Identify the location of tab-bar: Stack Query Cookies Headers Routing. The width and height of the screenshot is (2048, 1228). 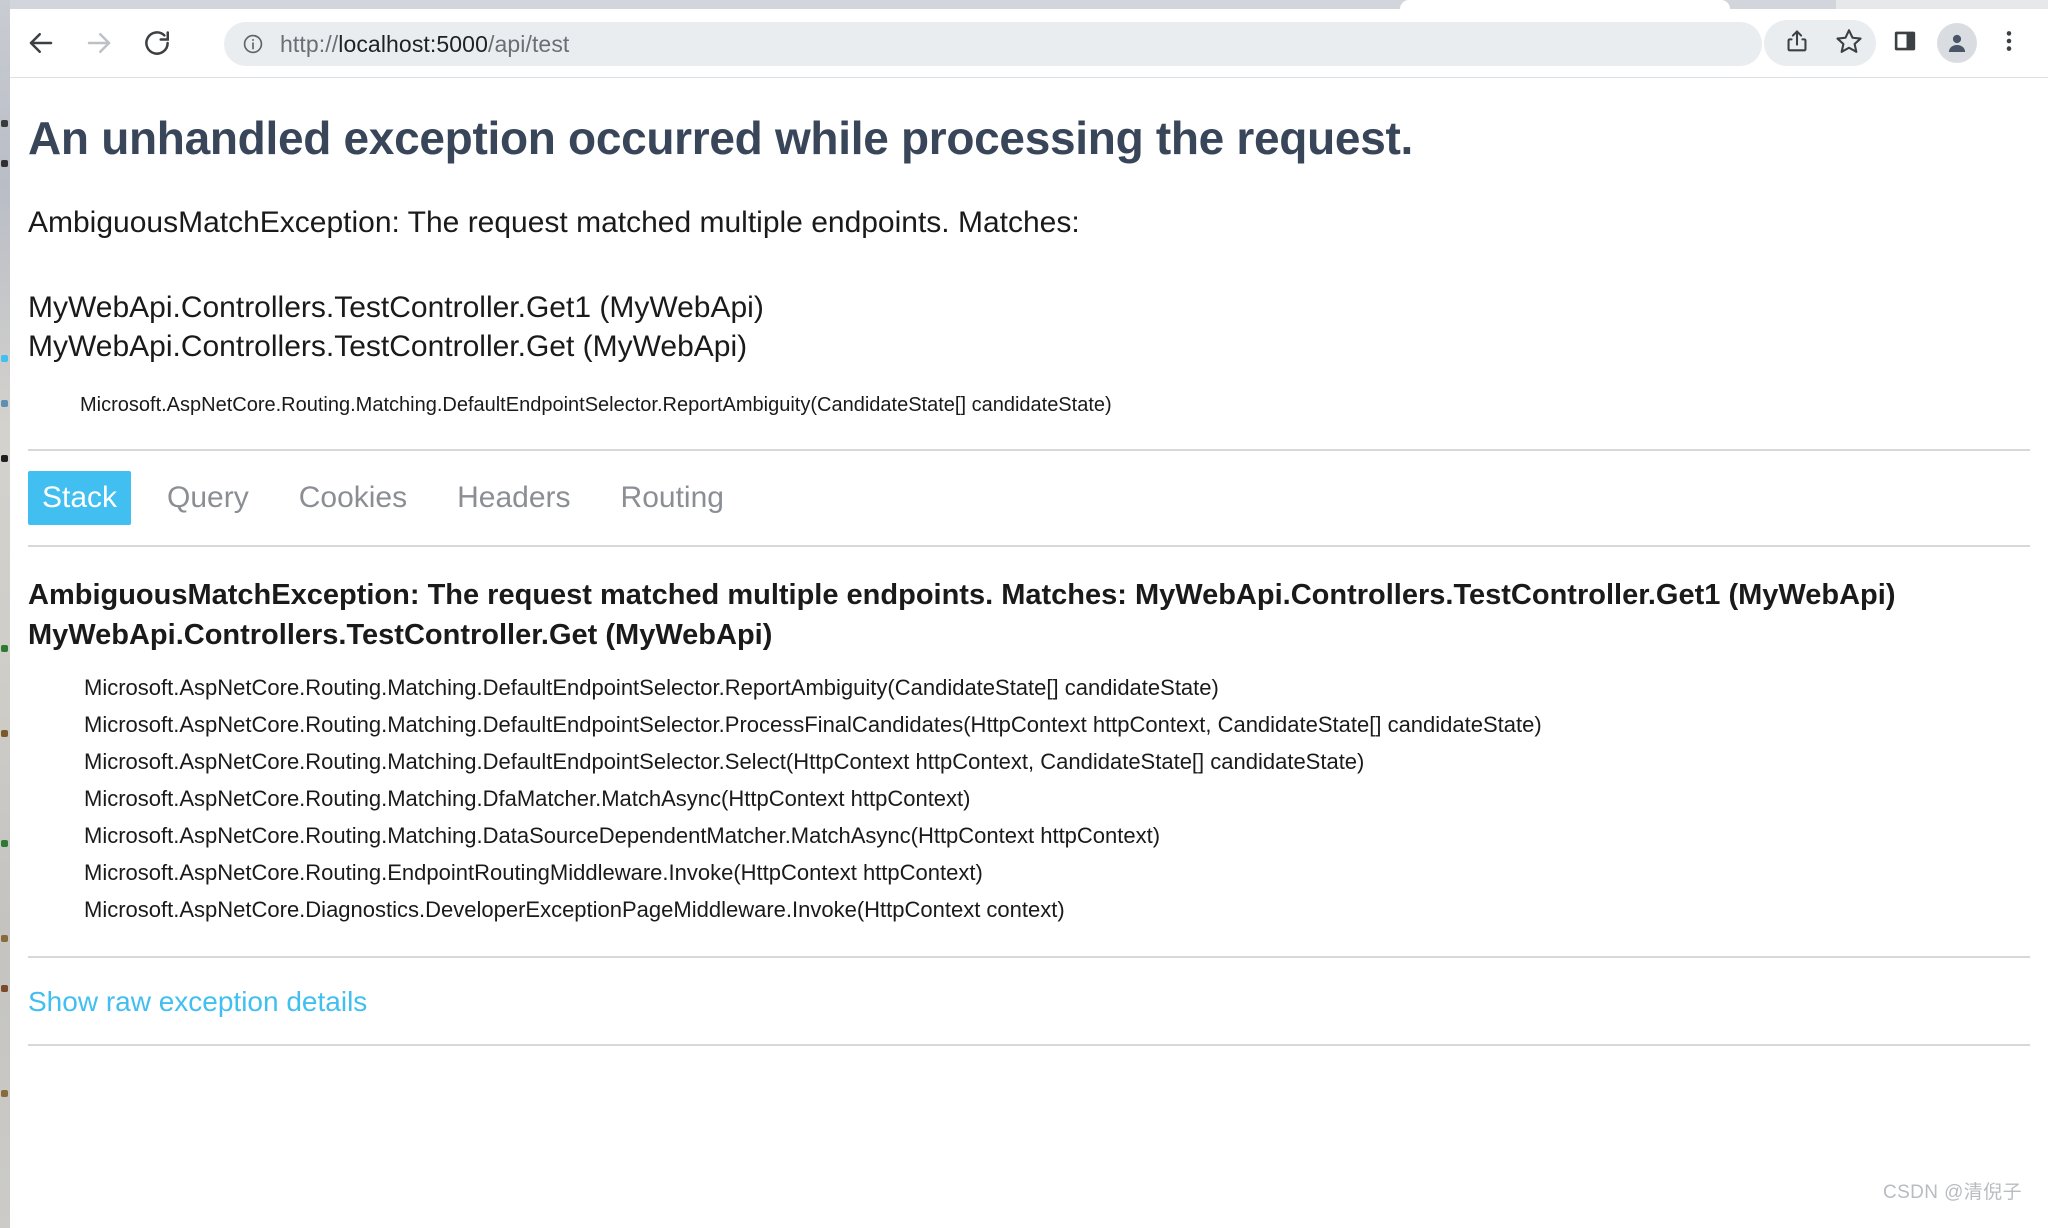
(1029, 508).